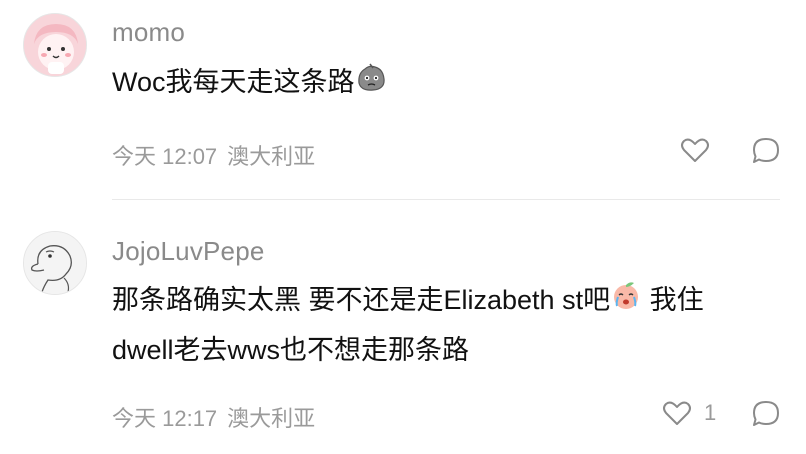 This screenshot has height=454, width=806. Describe the element at coordinates (446, 199) in the screenshot. I see `divider` at that location.